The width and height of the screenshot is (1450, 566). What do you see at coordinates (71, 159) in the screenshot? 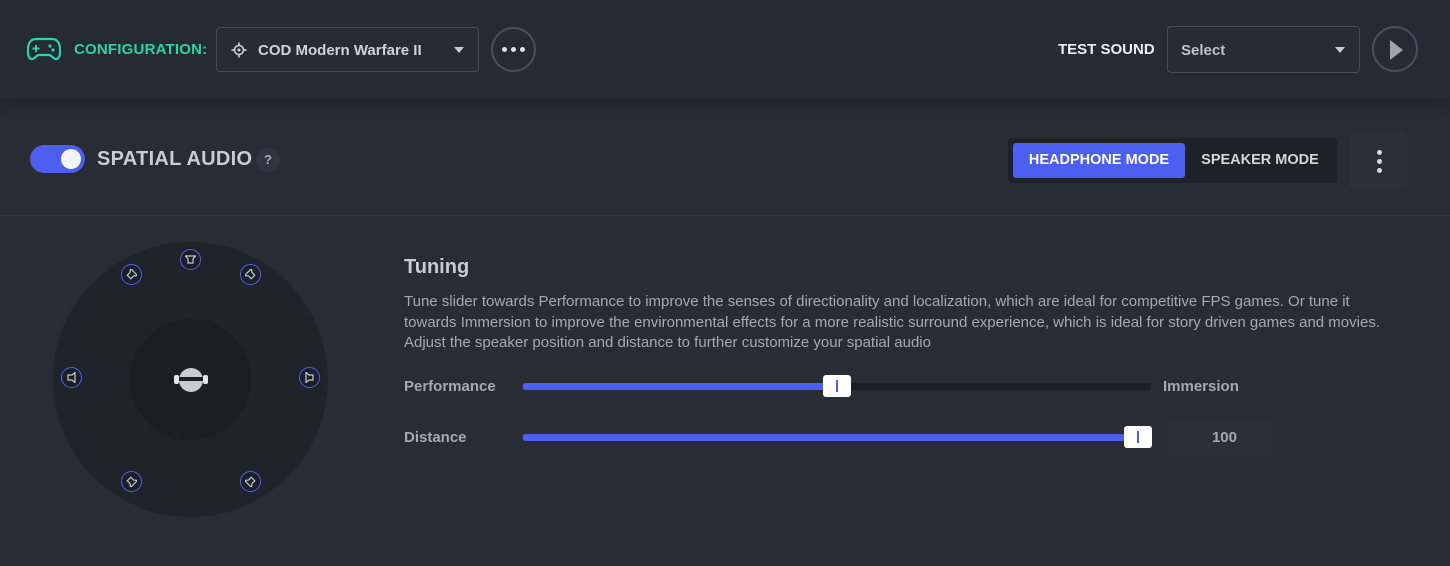
I see `toggle-knob` at bounding box center [71, 159].